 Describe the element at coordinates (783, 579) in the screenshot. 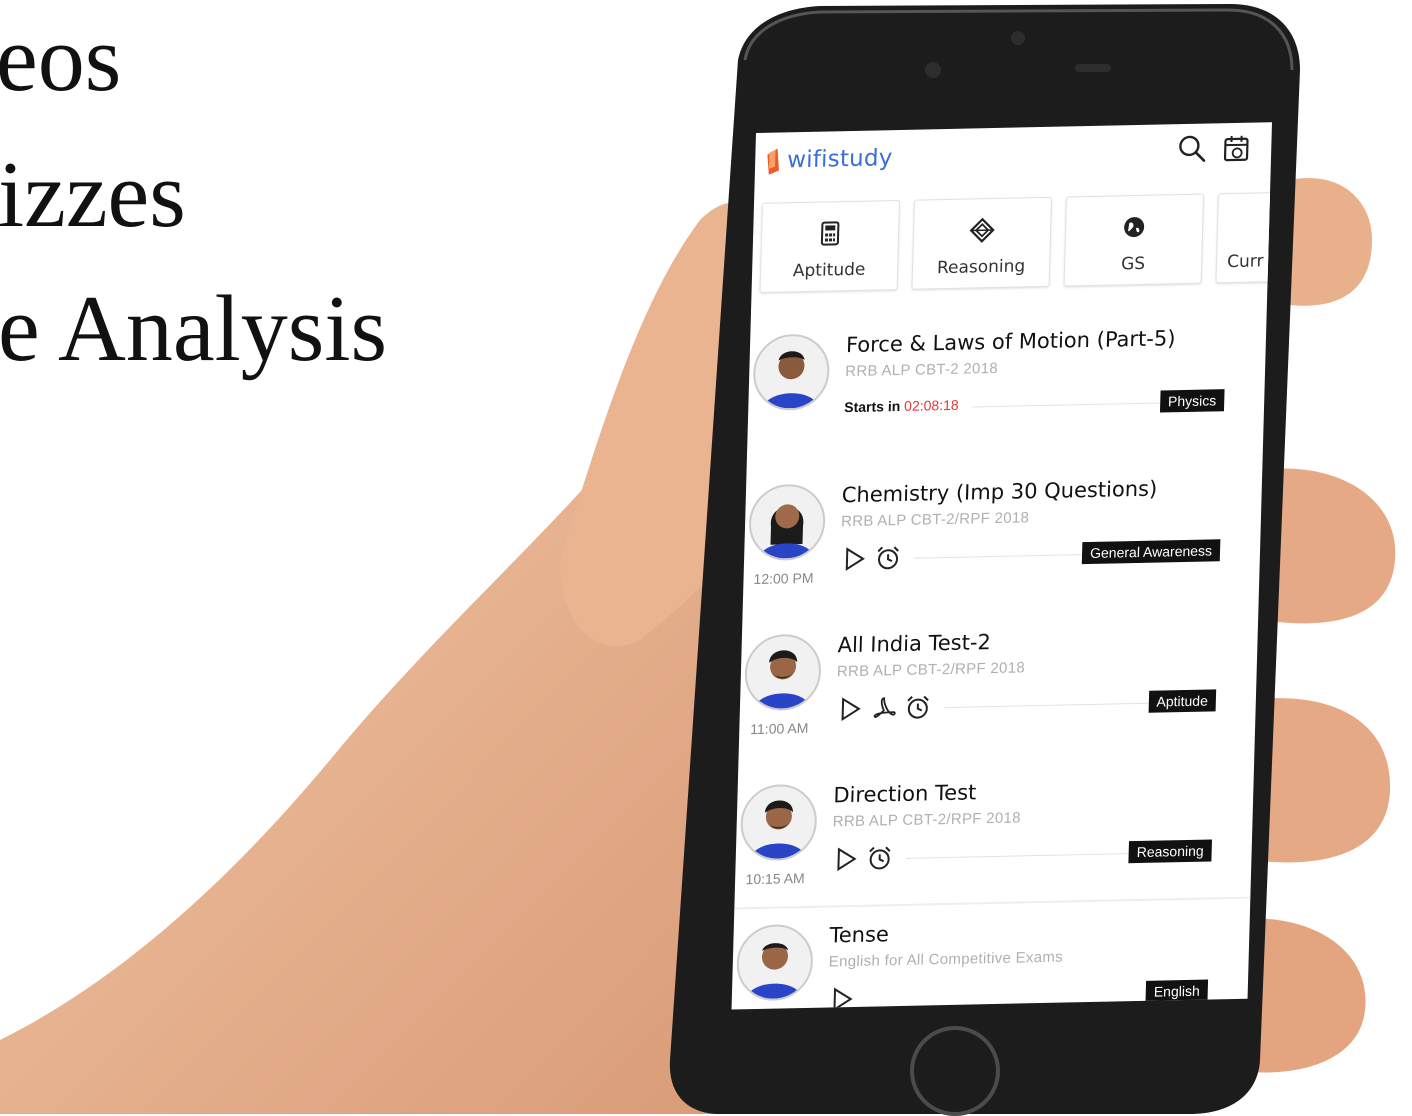

I see `class-time: 12:00 PM` at that location.